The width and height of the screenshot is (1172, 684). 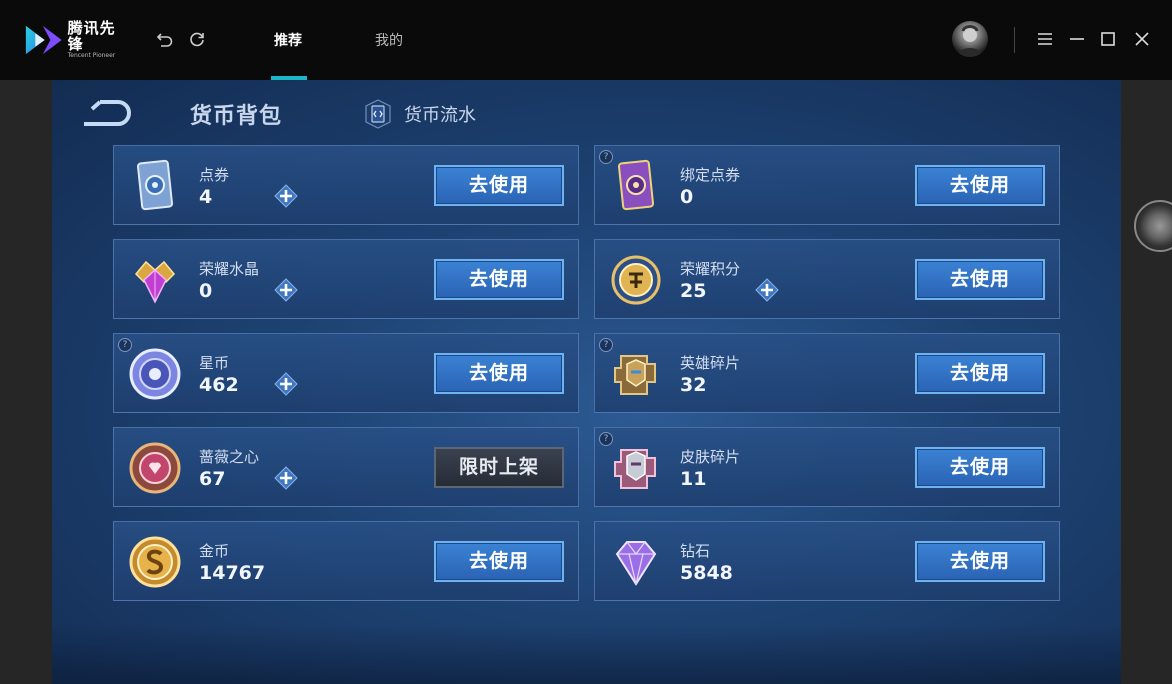 I want to click on logo-text-en: Tencent Pioneer, so click(x=91, y=55).